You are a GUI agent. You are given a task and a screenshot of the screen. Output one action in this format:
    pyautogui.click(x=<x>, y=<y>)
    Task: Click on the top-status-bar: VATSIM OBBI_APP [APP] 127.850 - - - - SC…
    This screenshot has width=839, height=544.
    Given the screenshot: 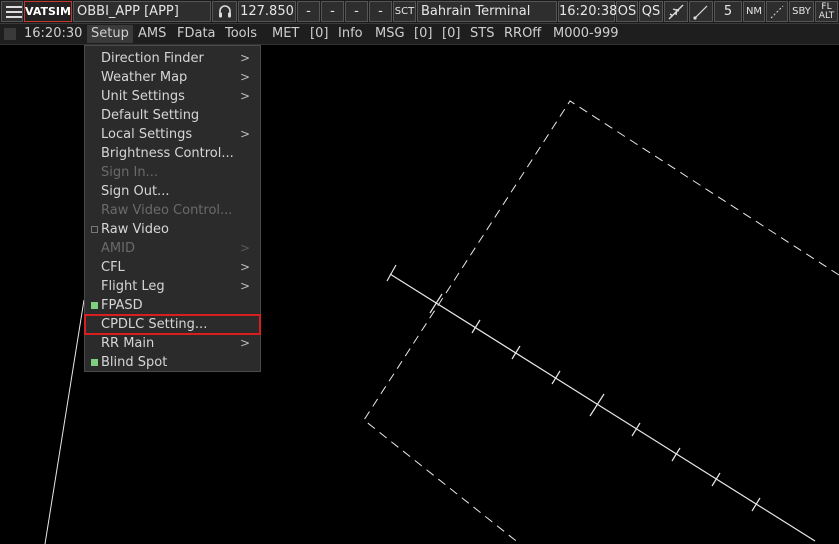 What is the action you would take?
    pyautogui.click(x=419, y=12)
    